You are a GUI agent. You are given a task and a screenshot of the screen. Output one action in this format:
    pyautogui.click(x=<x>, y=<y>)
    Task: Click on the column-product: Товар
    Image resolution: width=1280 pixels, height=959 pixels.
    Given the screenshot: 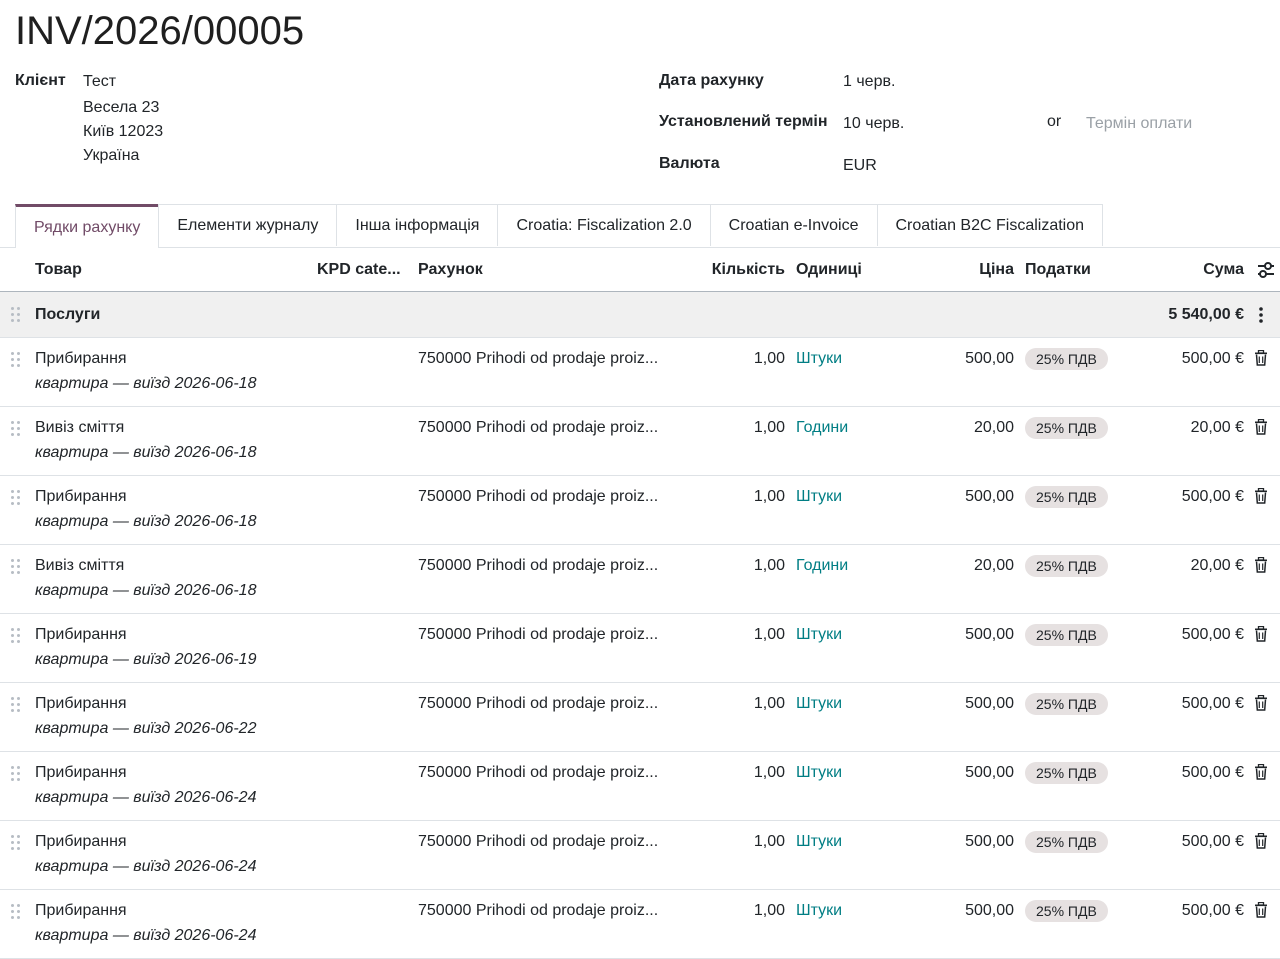 What is the action you would take?
    pyautogui.click(x=58, y=270)
    